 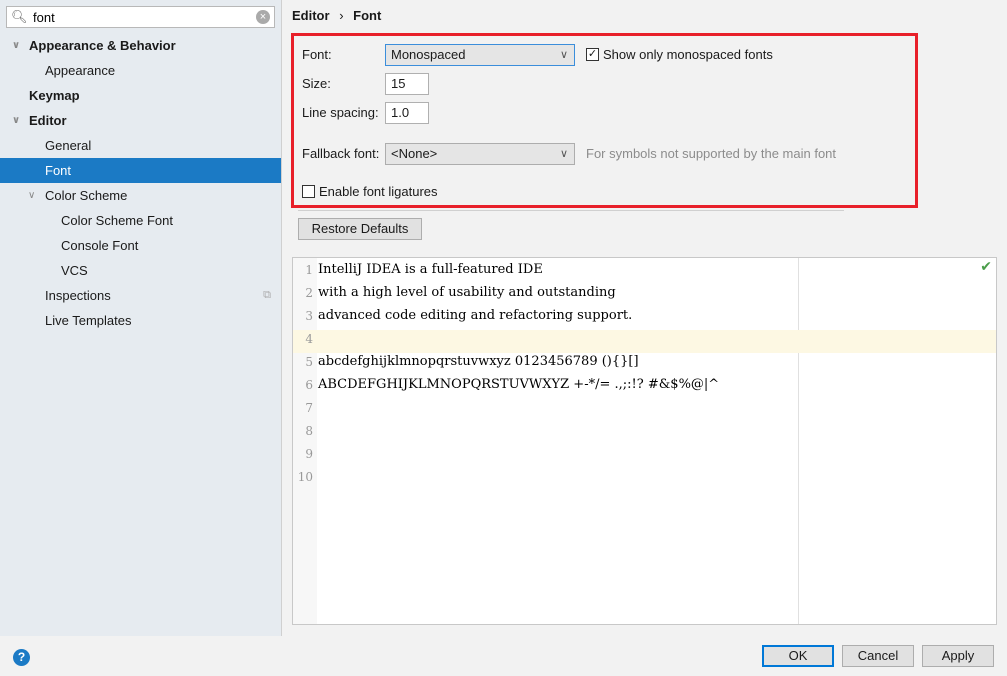 What do you see at coordinates (263, 17) in the screenshot?
I see `clear-icon: ×` at bounding box center [263, 17].